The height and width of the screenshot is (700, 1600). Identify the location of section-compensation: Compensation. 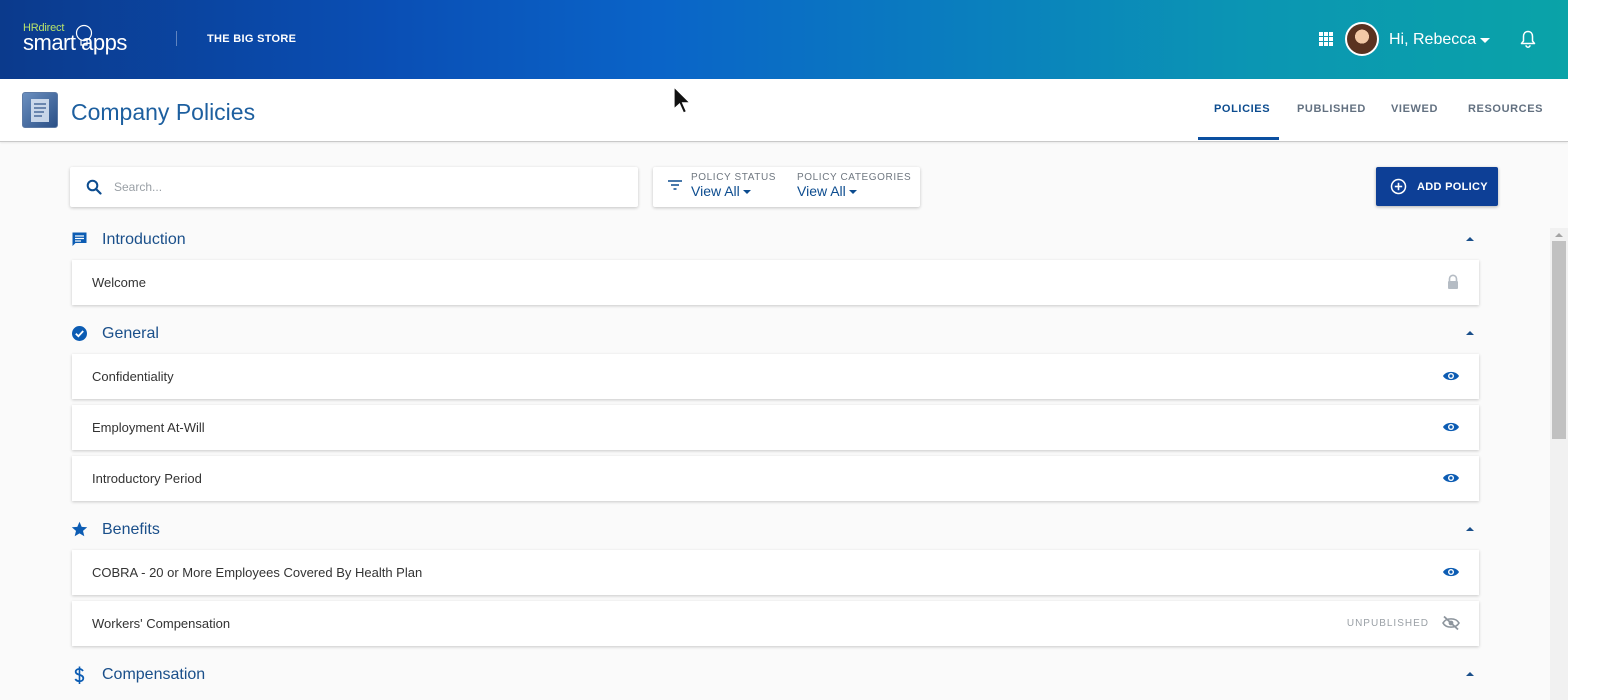
(775, 675).